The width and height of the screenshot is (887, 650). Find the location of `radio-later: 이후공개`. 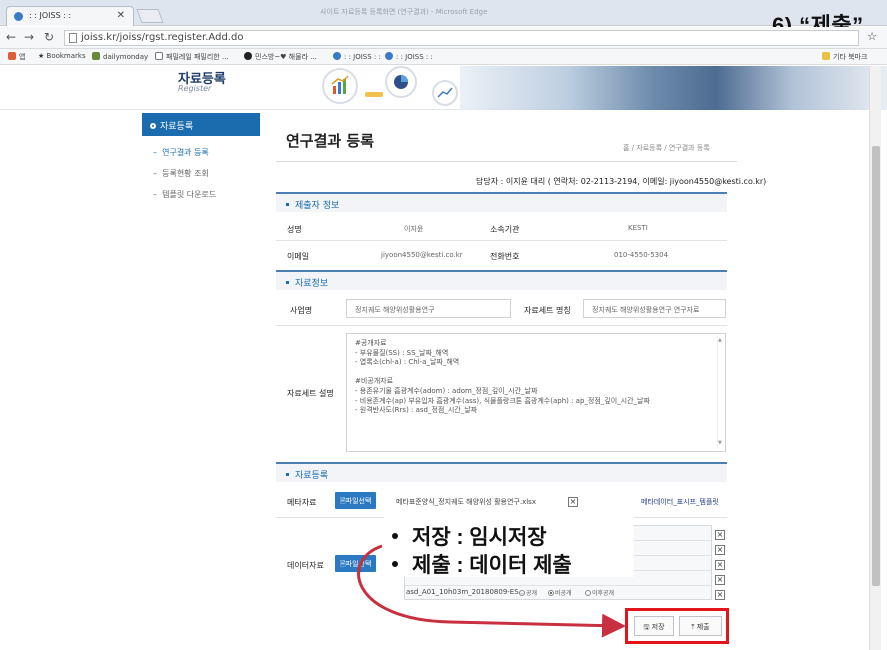

radio-later: 이후공개 is located at coordinates (599, 592).